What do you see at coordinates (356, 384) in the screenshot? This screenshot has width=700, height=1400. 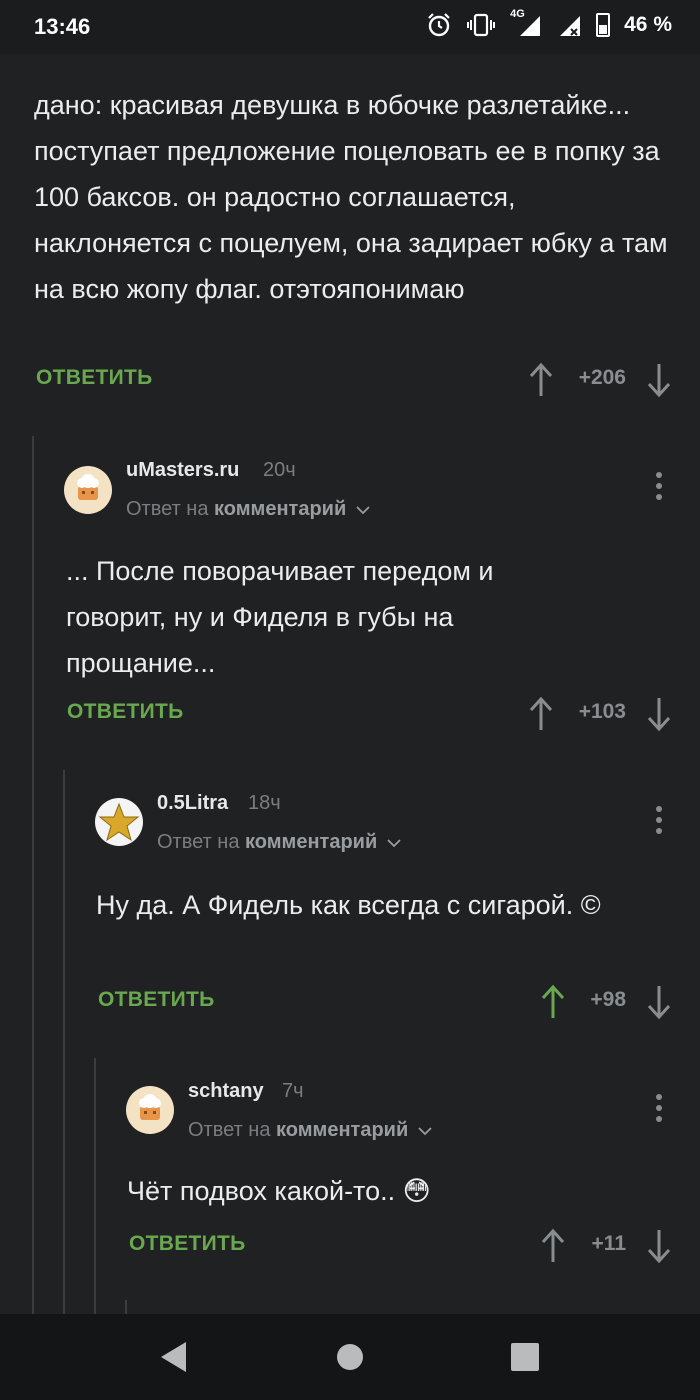 I see `comment-actions: ОТВЕТИТЬ +206` at bounding box center [356, 384].